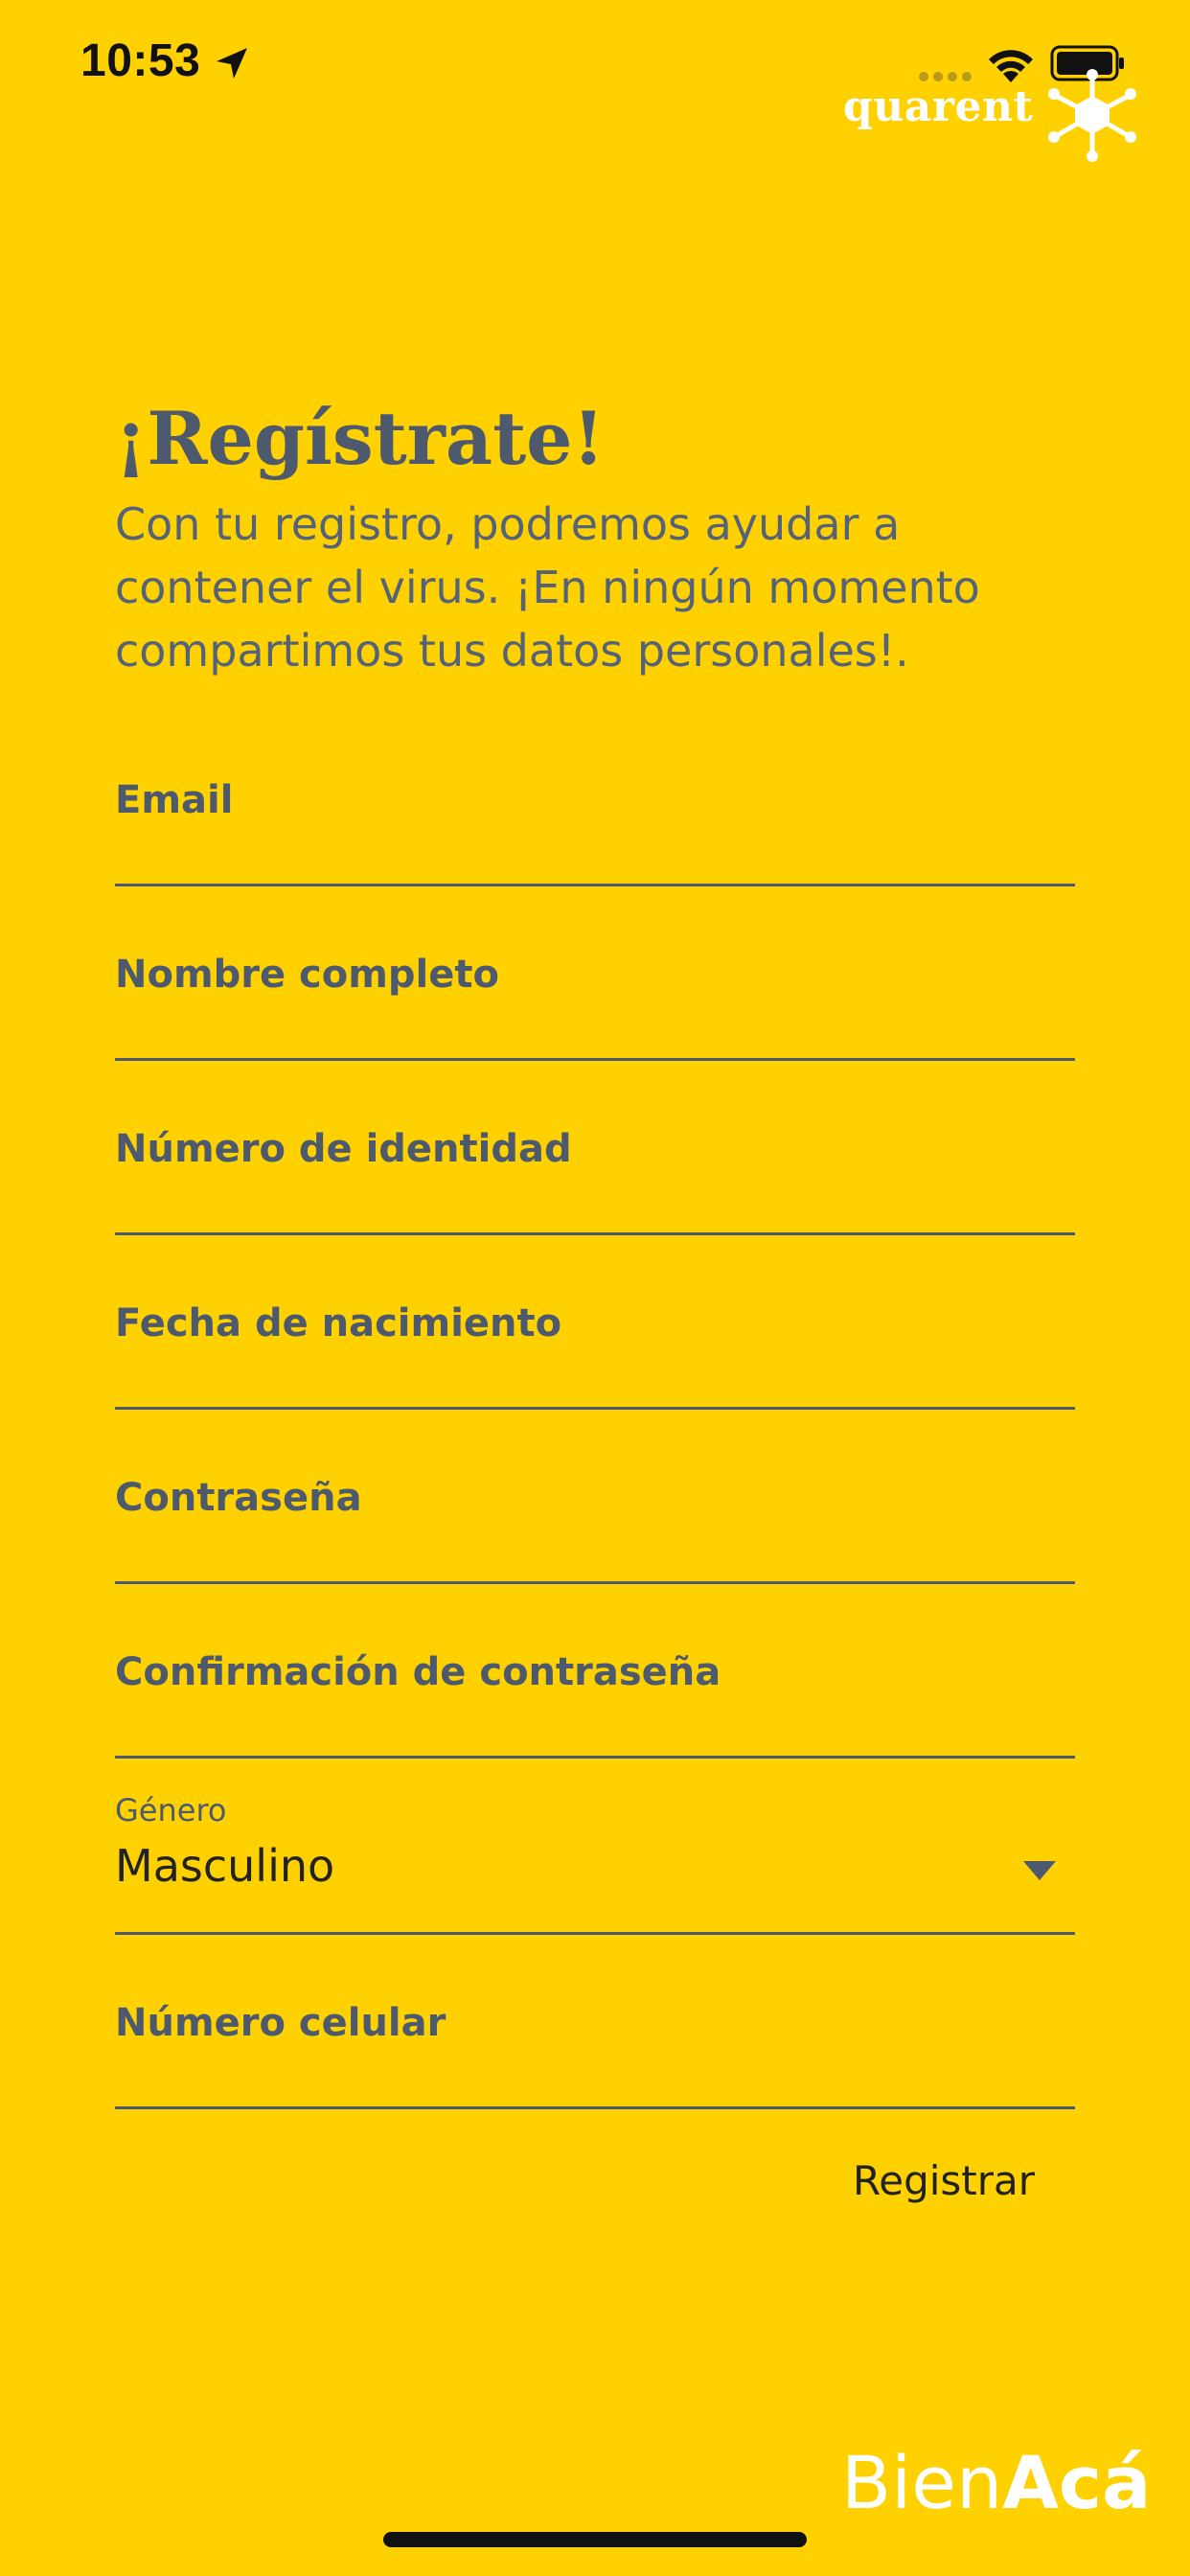  What do you see at coordinates (307, 975) in the screenshot?
I see `full-name-label: Nombre completo` at bounding box center [307, 975].